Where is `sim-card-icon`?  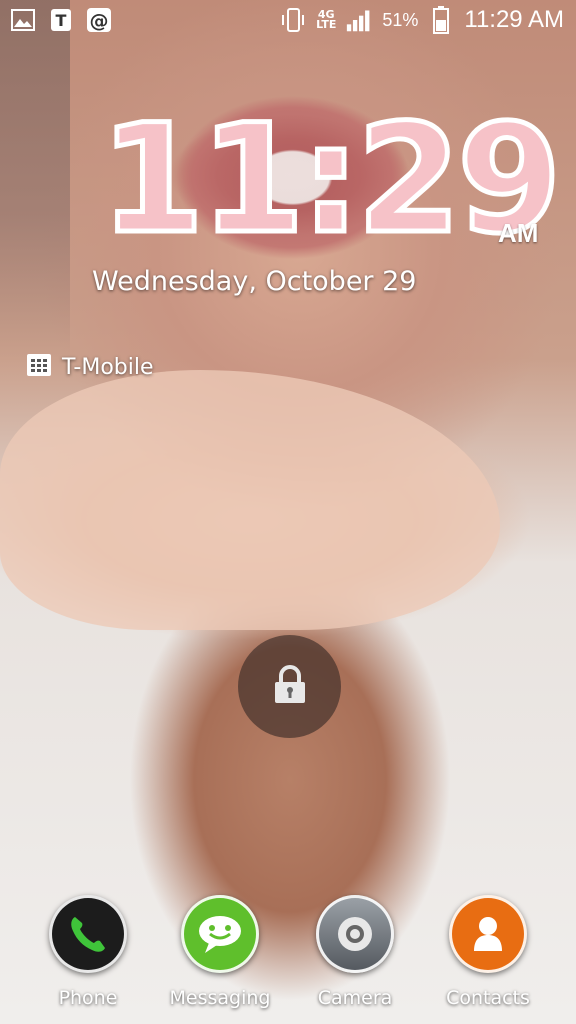
sim-card-icon is located at coordinates (39, 367).